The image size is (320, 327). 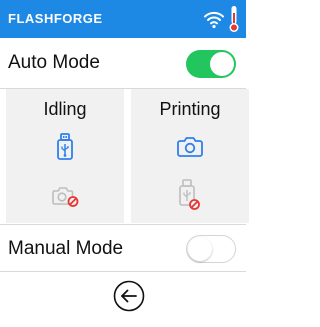 What do you see at coordinates (65, 109) in the screenshot?
I see `idling-title: Idling` at bounding box center [65, 109].